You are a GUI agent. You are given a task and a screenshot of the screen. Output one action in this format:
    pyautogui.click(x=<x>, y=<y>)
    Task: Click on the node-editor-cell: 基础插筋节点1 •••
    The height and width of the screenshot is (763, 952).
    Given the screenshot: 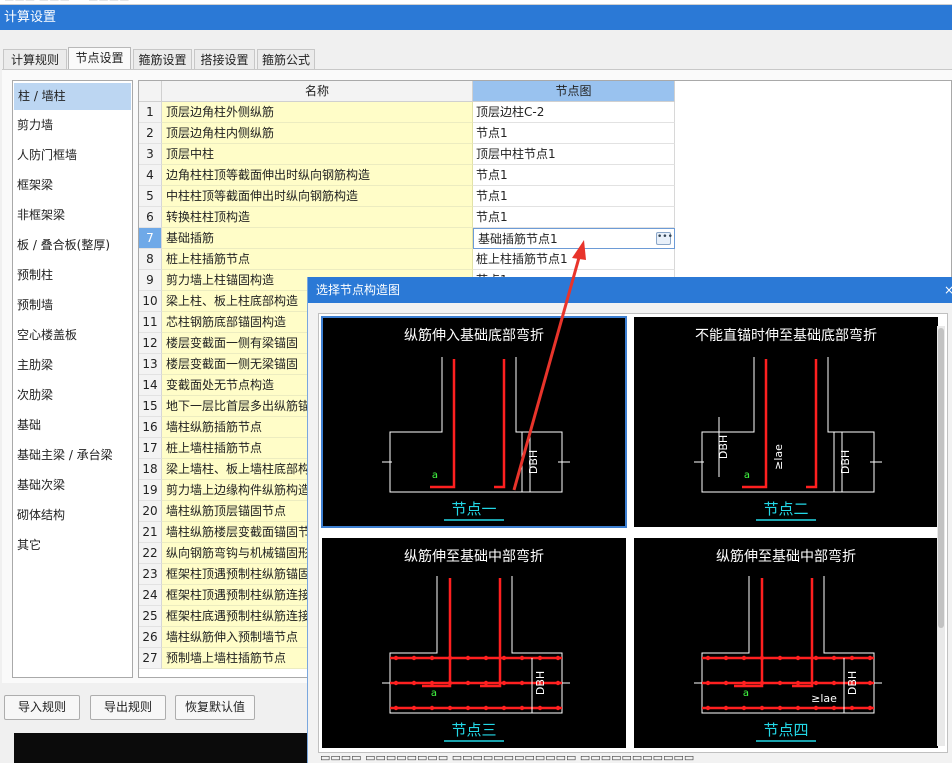 What is the action you would take?
    pyautogui.click(x=574, y=238)
    